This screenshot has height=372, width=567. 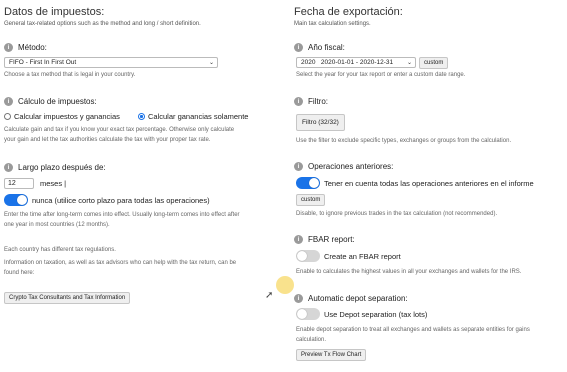 I want to click on depot-toggle-row: Use Depot separation (tax lots), so click(x=361, y=314).